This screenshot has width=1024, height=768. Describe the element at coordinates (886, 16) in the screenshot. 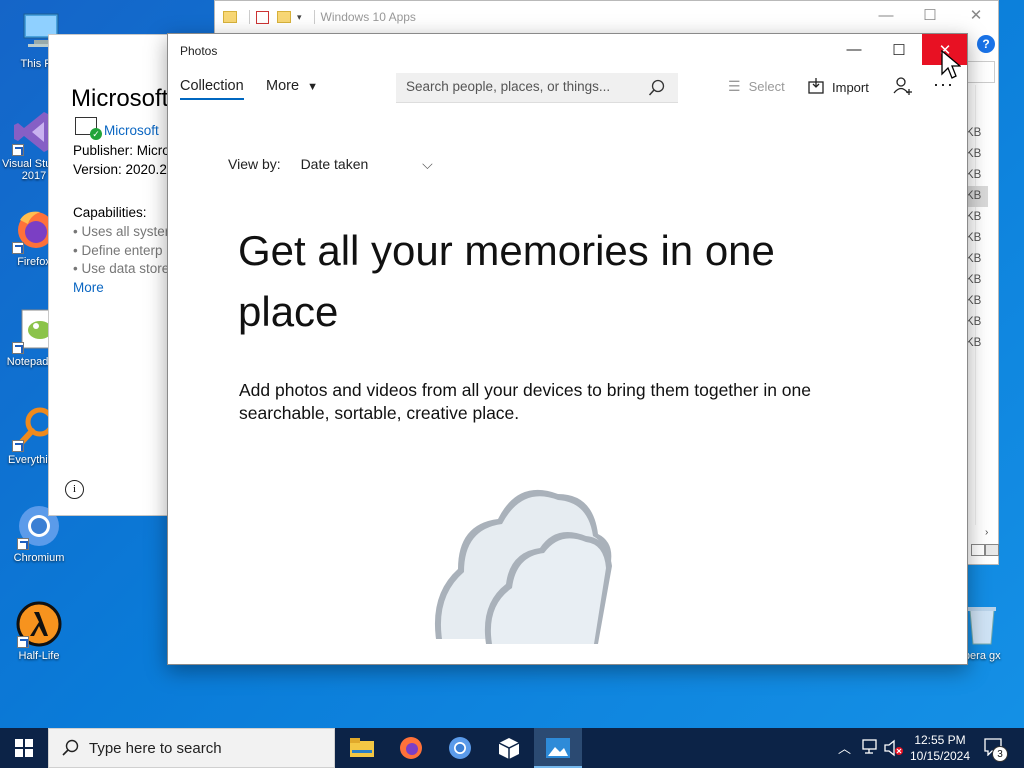

I see `explorer-minimize-button: —` at that location.